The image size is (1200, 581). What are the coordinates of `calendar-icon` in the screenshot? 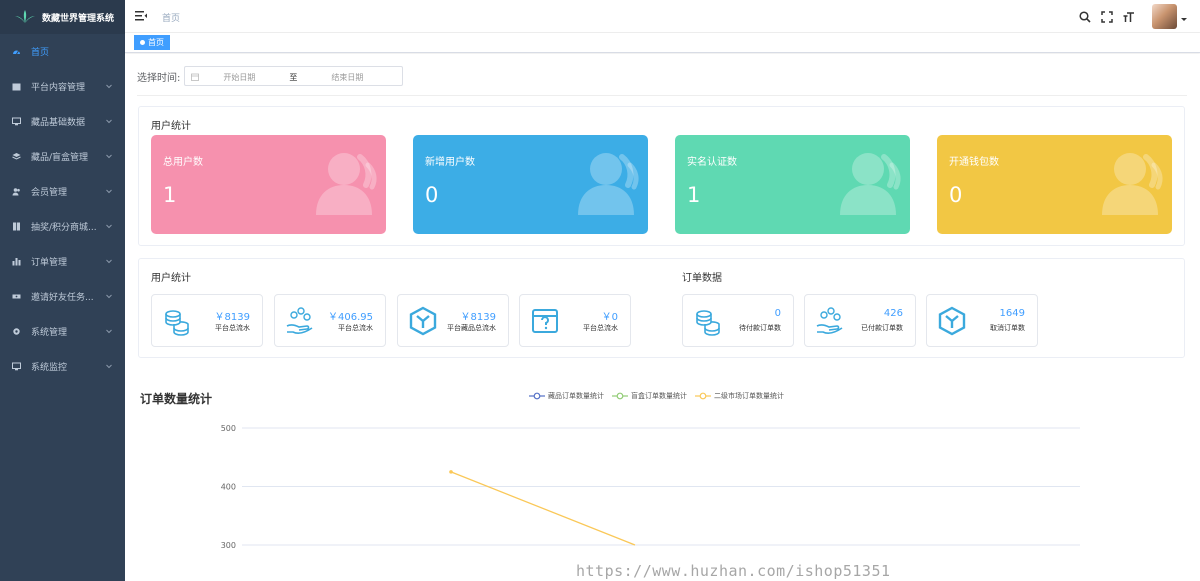 It's located at (195, 77).